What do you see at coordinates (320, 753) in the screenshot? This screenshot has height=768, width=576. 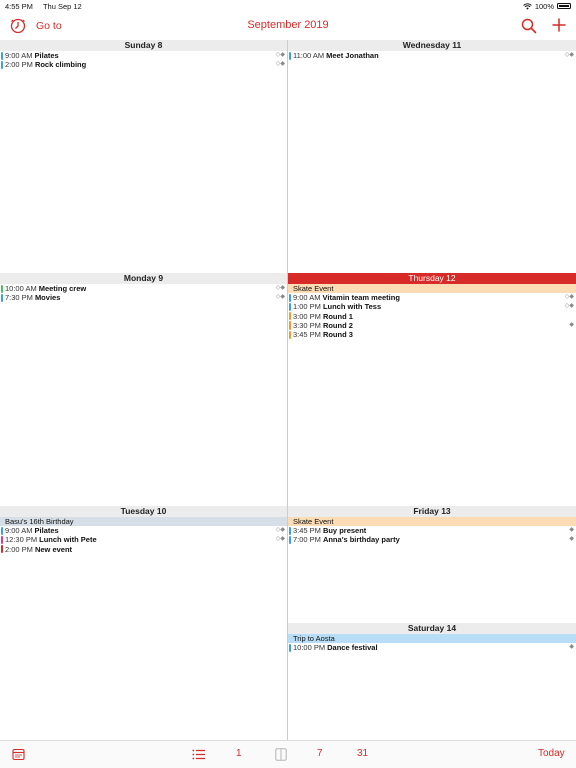 I see `week-view-tab: 7` at bounding box center [320, 753].